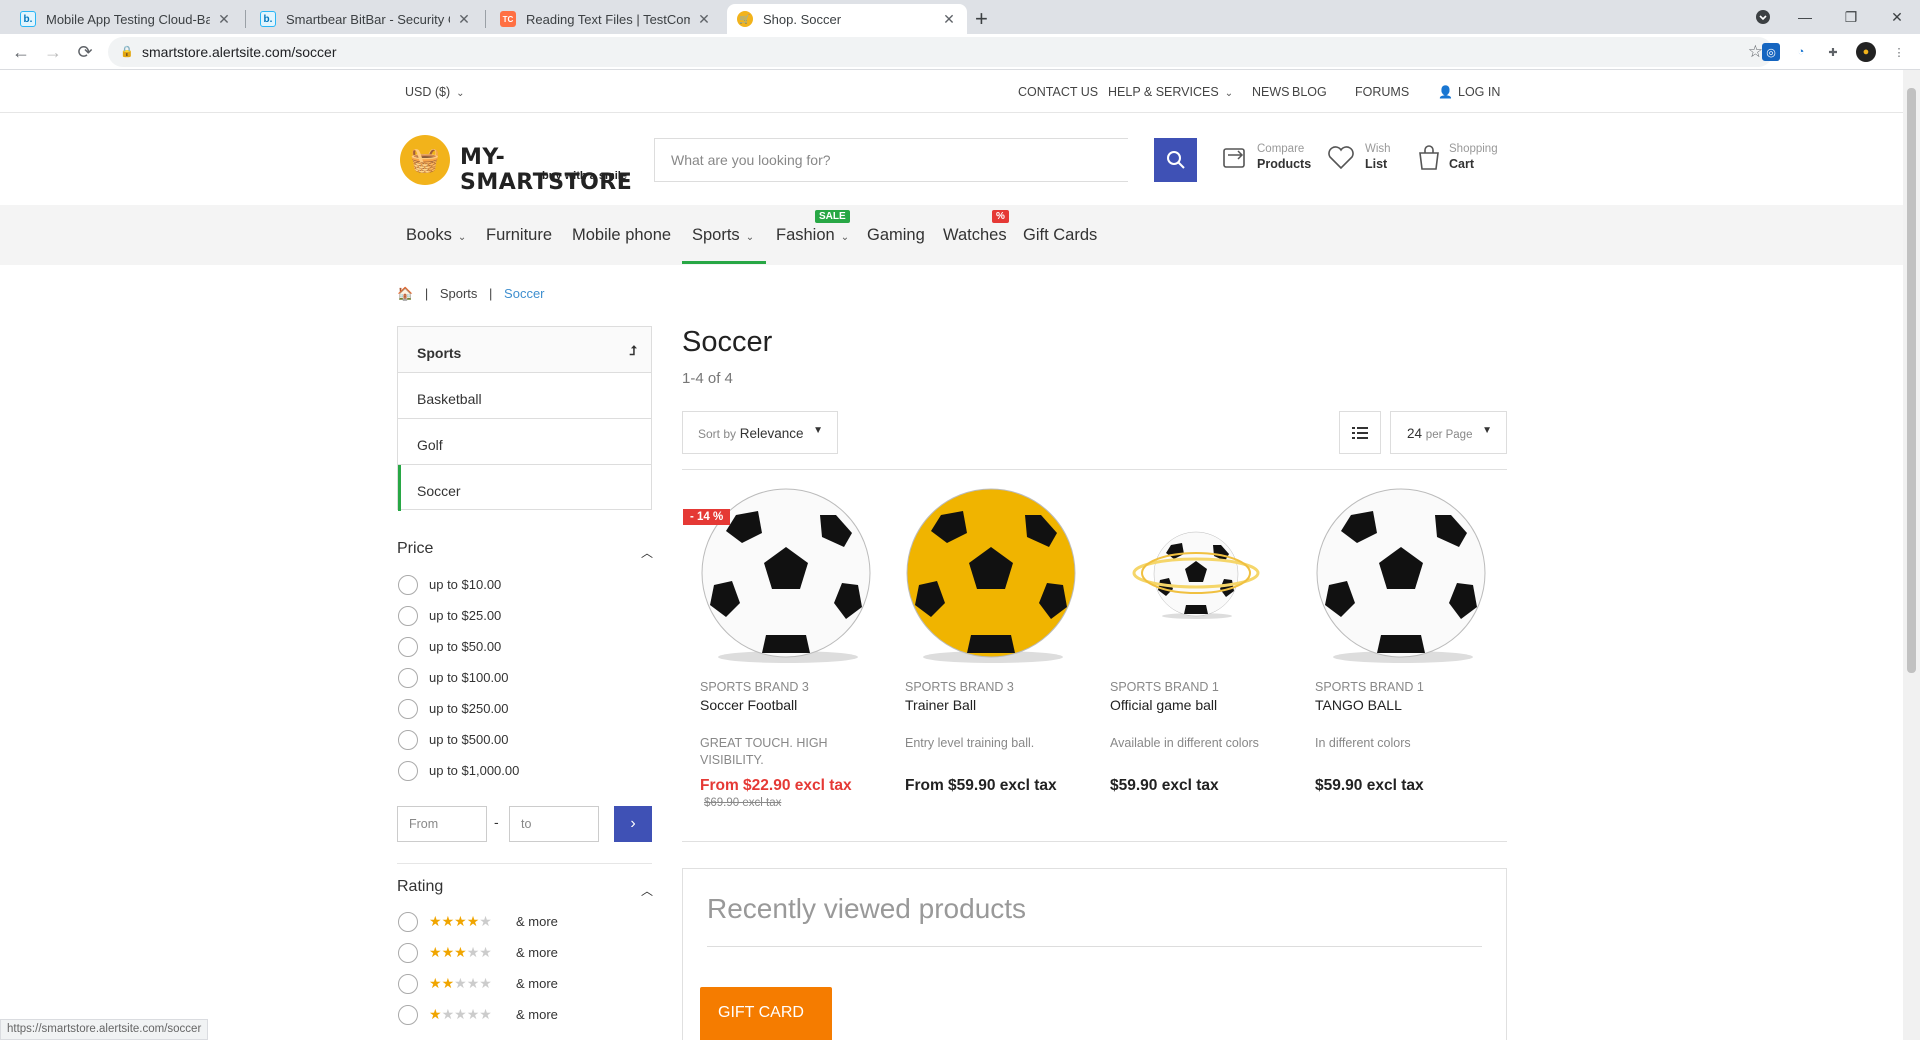 The width and height of the screenshot is (1920, 1040). What do you see at coordinates (1459, 161) in the screenshot?
I see `shopping-cart-link: Shopping Cart` at bounding box center [1459, 161].